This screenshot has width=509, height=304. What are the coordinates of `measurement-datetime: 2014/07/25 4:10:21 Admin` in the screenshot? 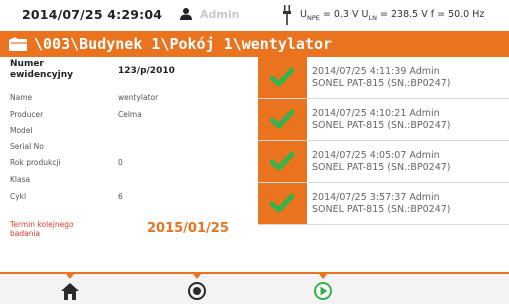 It's located at (376, 113).